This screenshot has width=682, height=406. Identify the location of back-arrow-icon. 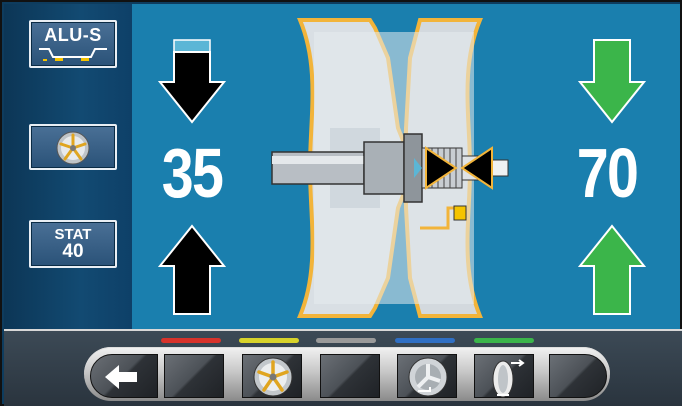
(121, 377).